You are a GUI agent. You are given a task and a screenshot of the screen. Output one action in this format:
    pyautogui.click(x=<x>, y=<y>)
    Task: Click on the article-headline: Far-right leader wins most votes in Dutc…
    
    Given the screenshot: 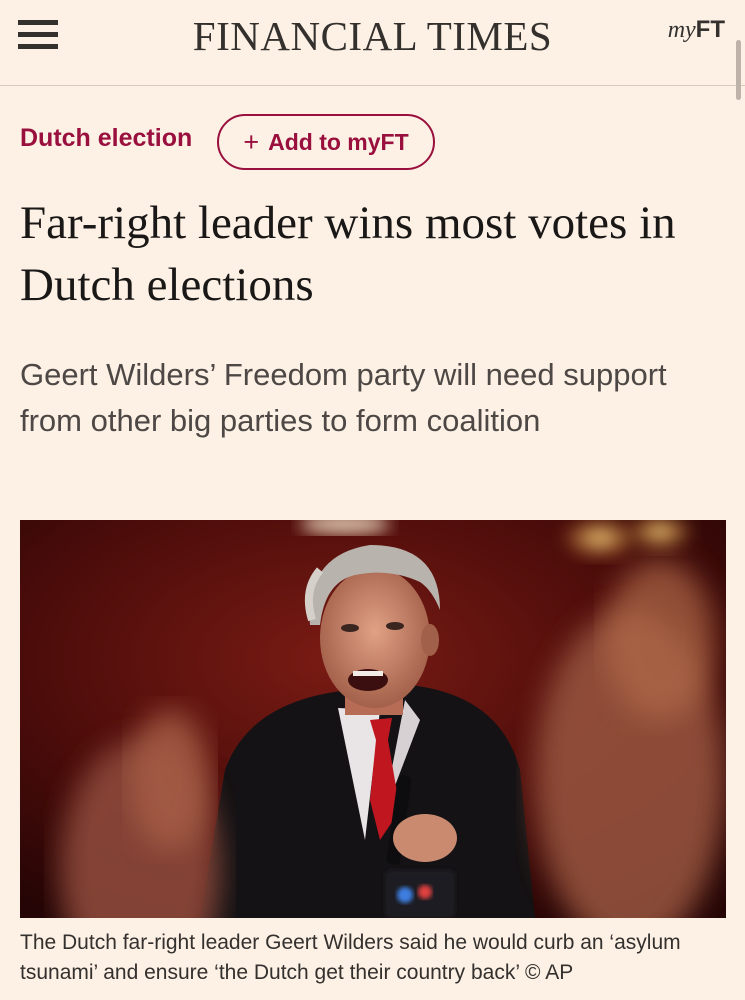 What is the action you would take?
    pyautogui.click(x=348, y=254)
    